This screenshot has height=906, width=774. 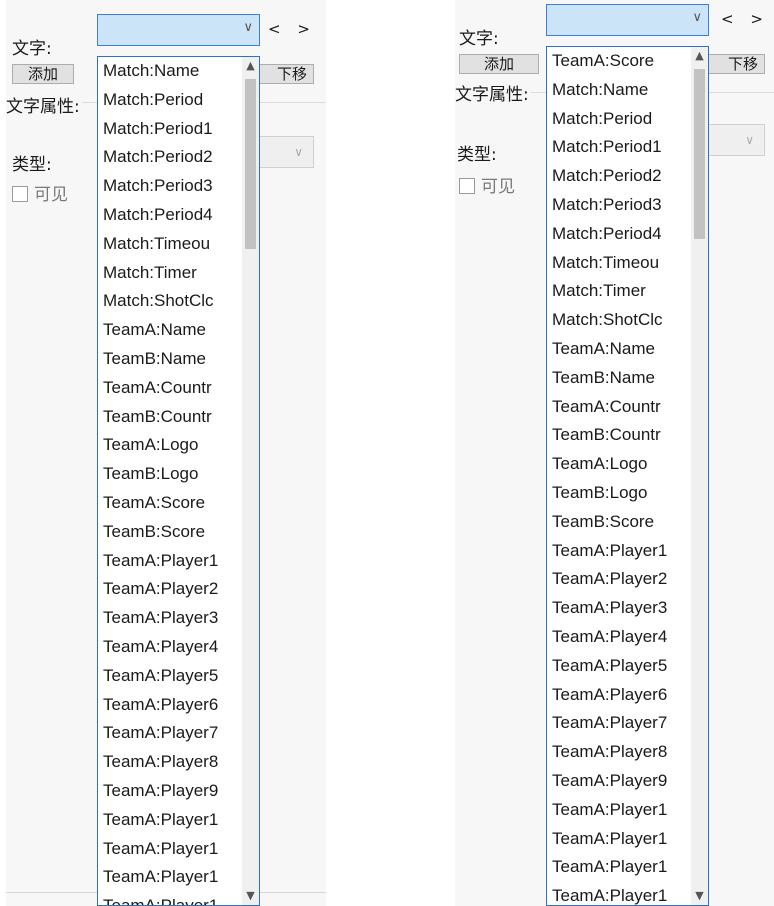 What do you see at coordinates (734, 140) in the screenshot?
I see `type-select: ∨` at bounding box center [734, 140].